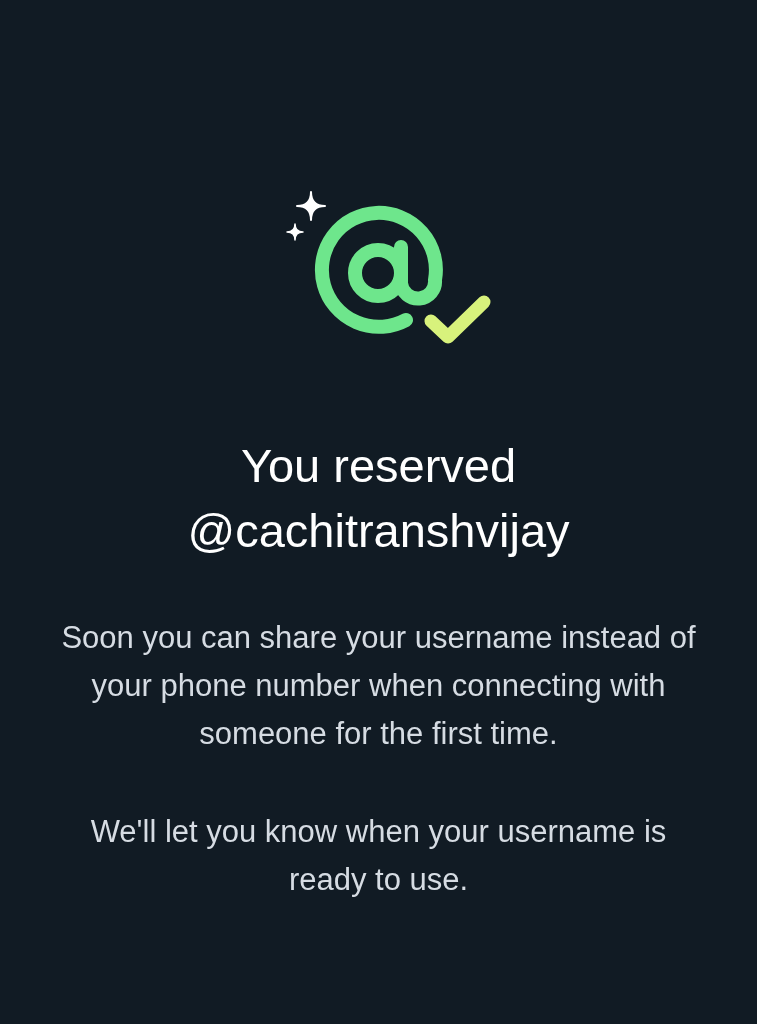  Describe the element at coordinates (457, 319) in the screenshot. I see `check-icon` at that location.